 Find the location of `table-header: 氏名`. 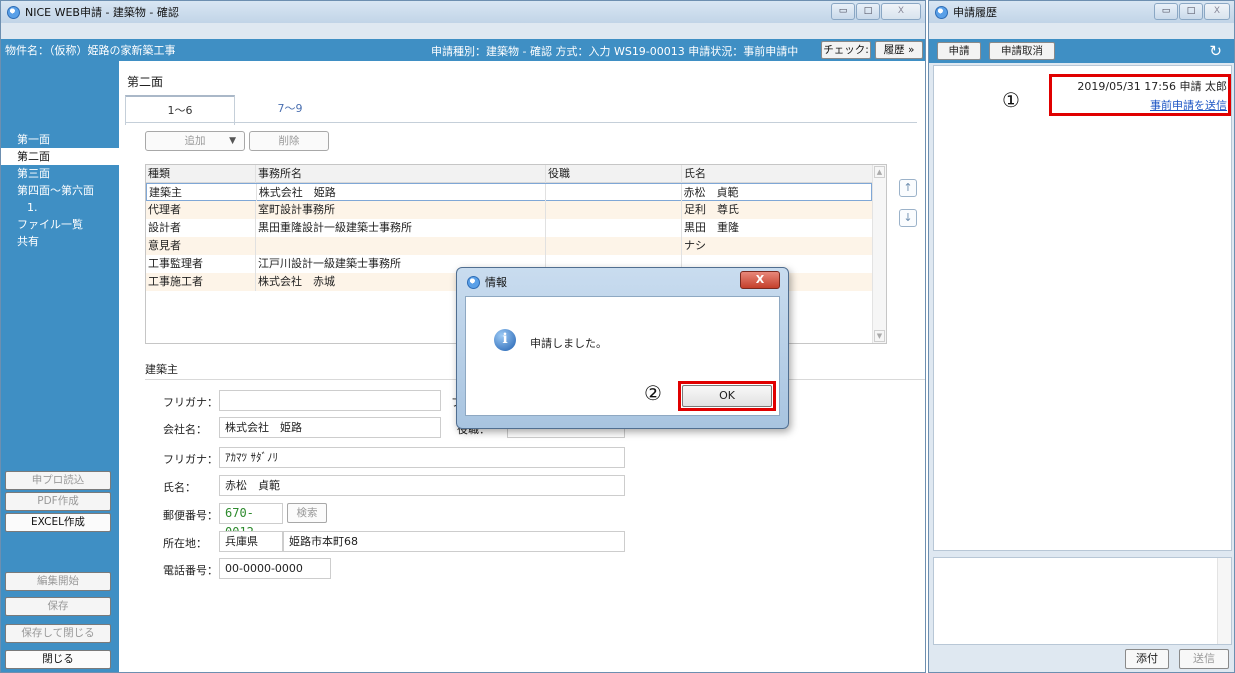

table-header: 氏名 is located at coordinates (695, 173).